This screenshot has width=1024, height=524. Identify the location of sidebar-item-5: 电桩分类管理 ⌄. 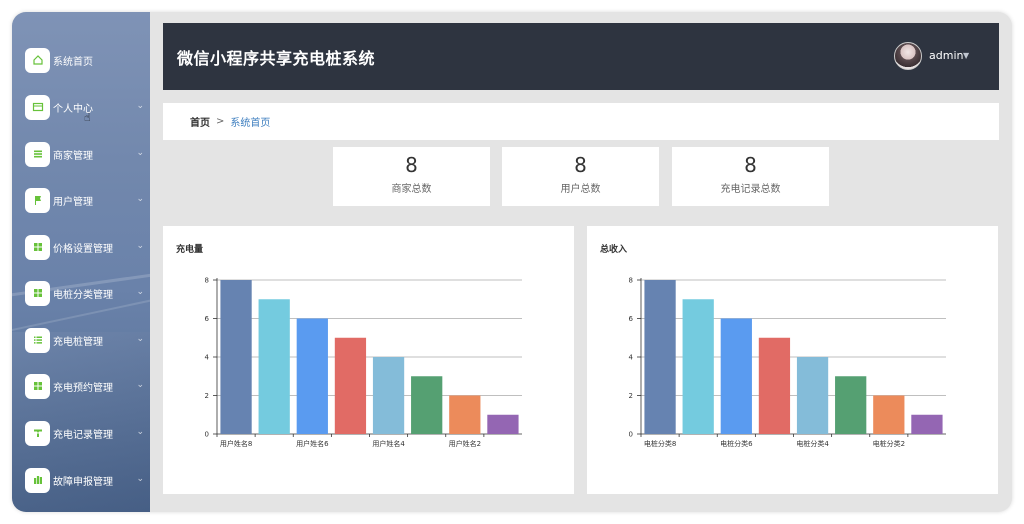
(87, 293).